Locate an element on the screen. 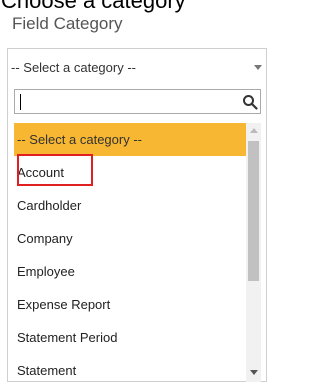  option-statement-period: Statement Period is located at coordinates (130, 337).